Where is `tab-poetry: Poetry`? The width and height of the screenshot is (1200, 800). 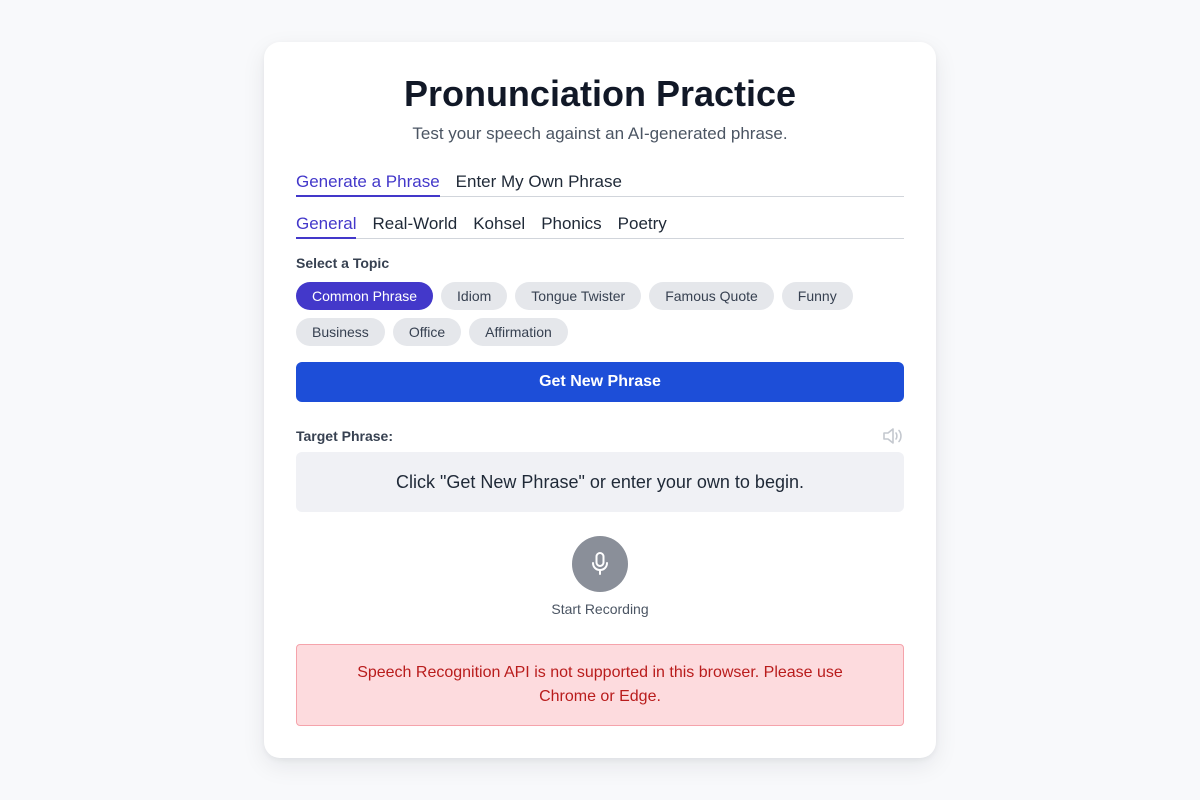 tab-poetry: Poetry is located at coordinates (642, 224).